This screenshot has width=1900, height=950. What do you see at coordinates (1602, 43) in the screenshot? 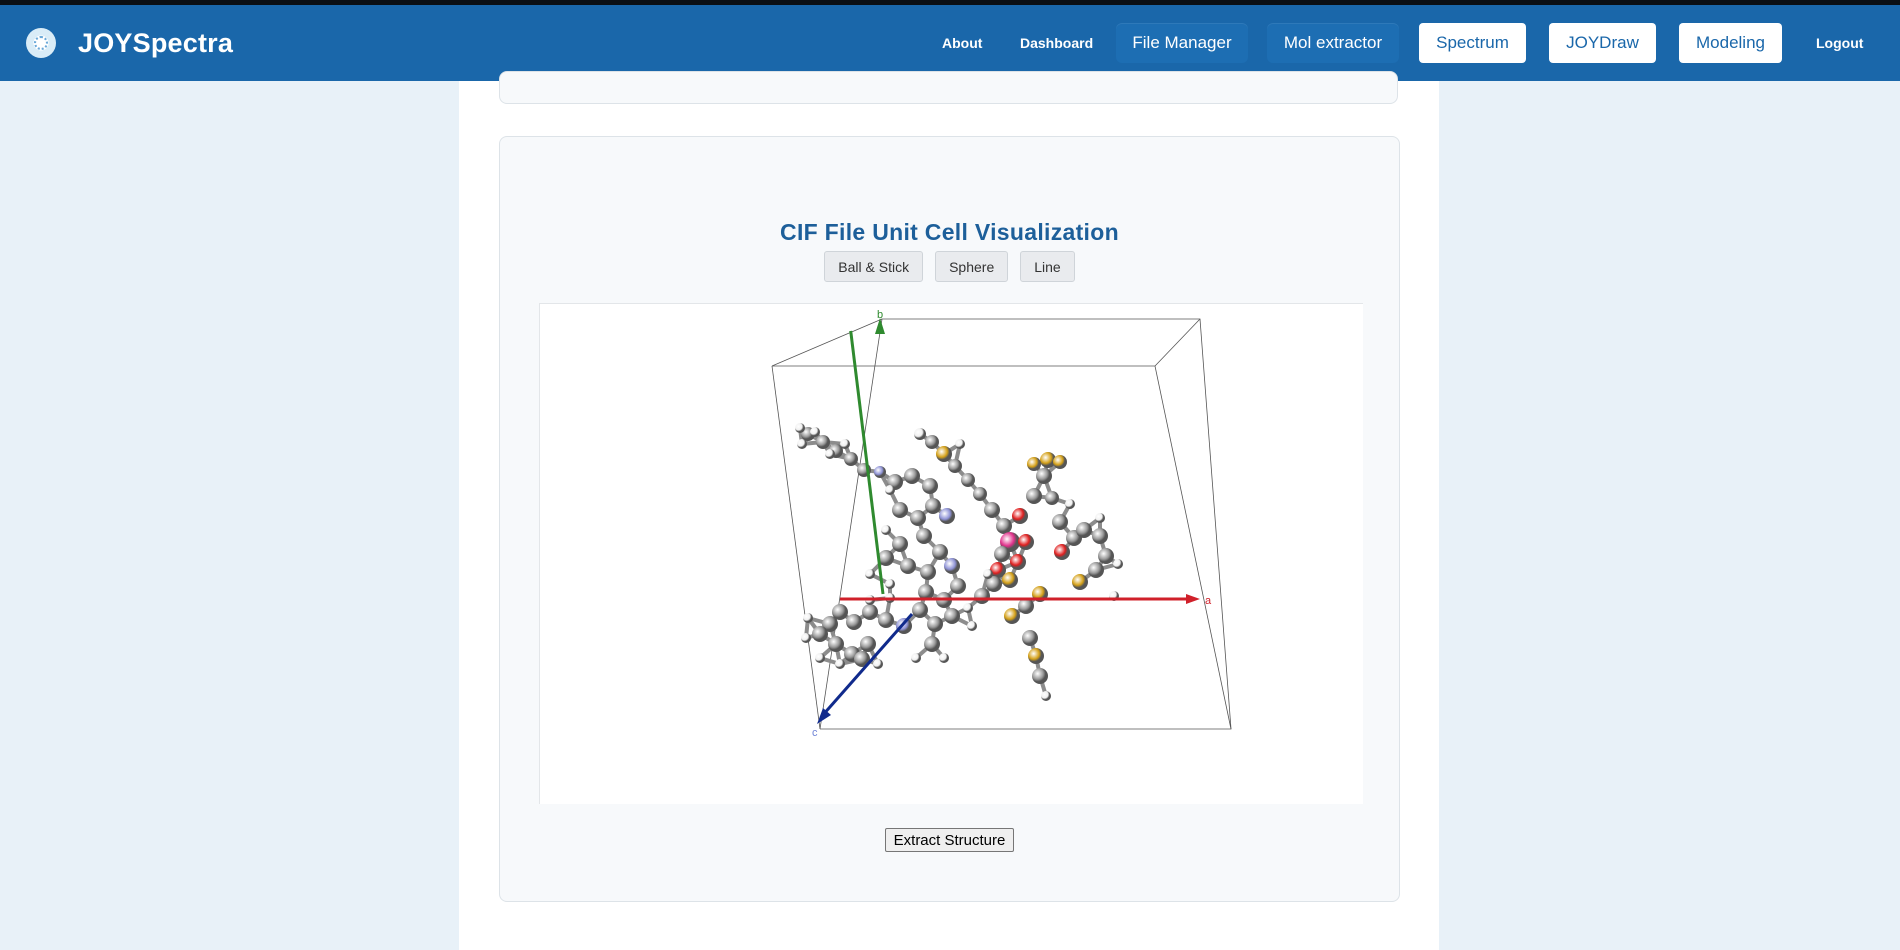
I see `nav-joydraw-button: JOYDraw` at bounding box center [1602, 43].